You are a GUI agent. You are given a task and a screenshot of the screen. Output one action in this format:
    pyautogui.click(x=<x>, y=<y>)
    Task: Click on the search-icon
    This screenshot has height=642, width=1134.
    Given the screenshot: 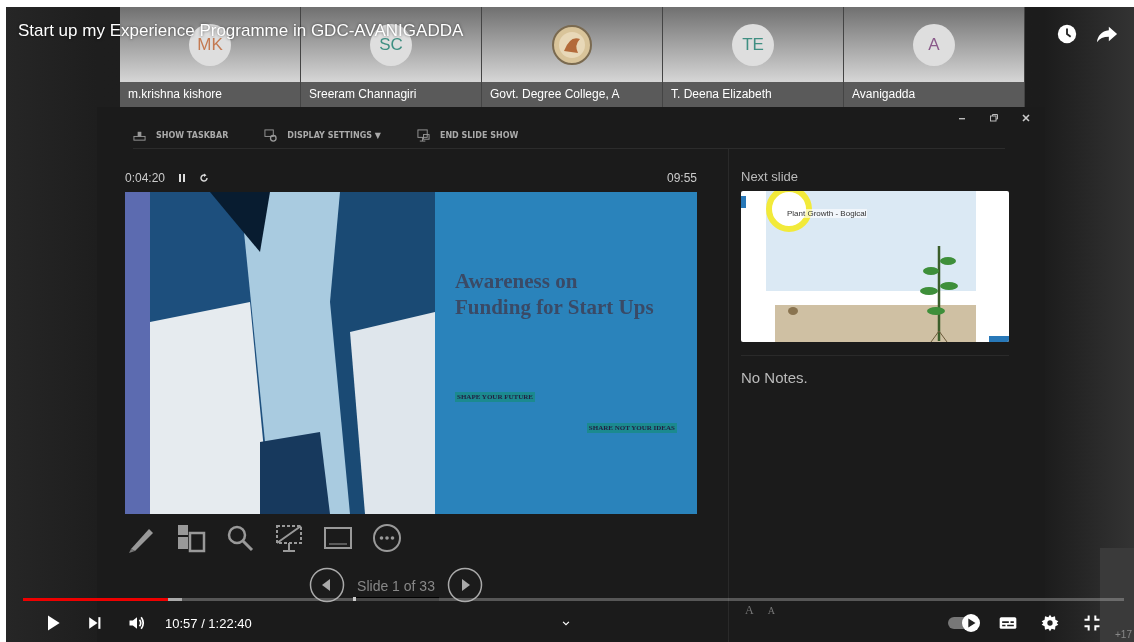 What is the action you would take?
    pyautogui.click(x=240, y=538)
    